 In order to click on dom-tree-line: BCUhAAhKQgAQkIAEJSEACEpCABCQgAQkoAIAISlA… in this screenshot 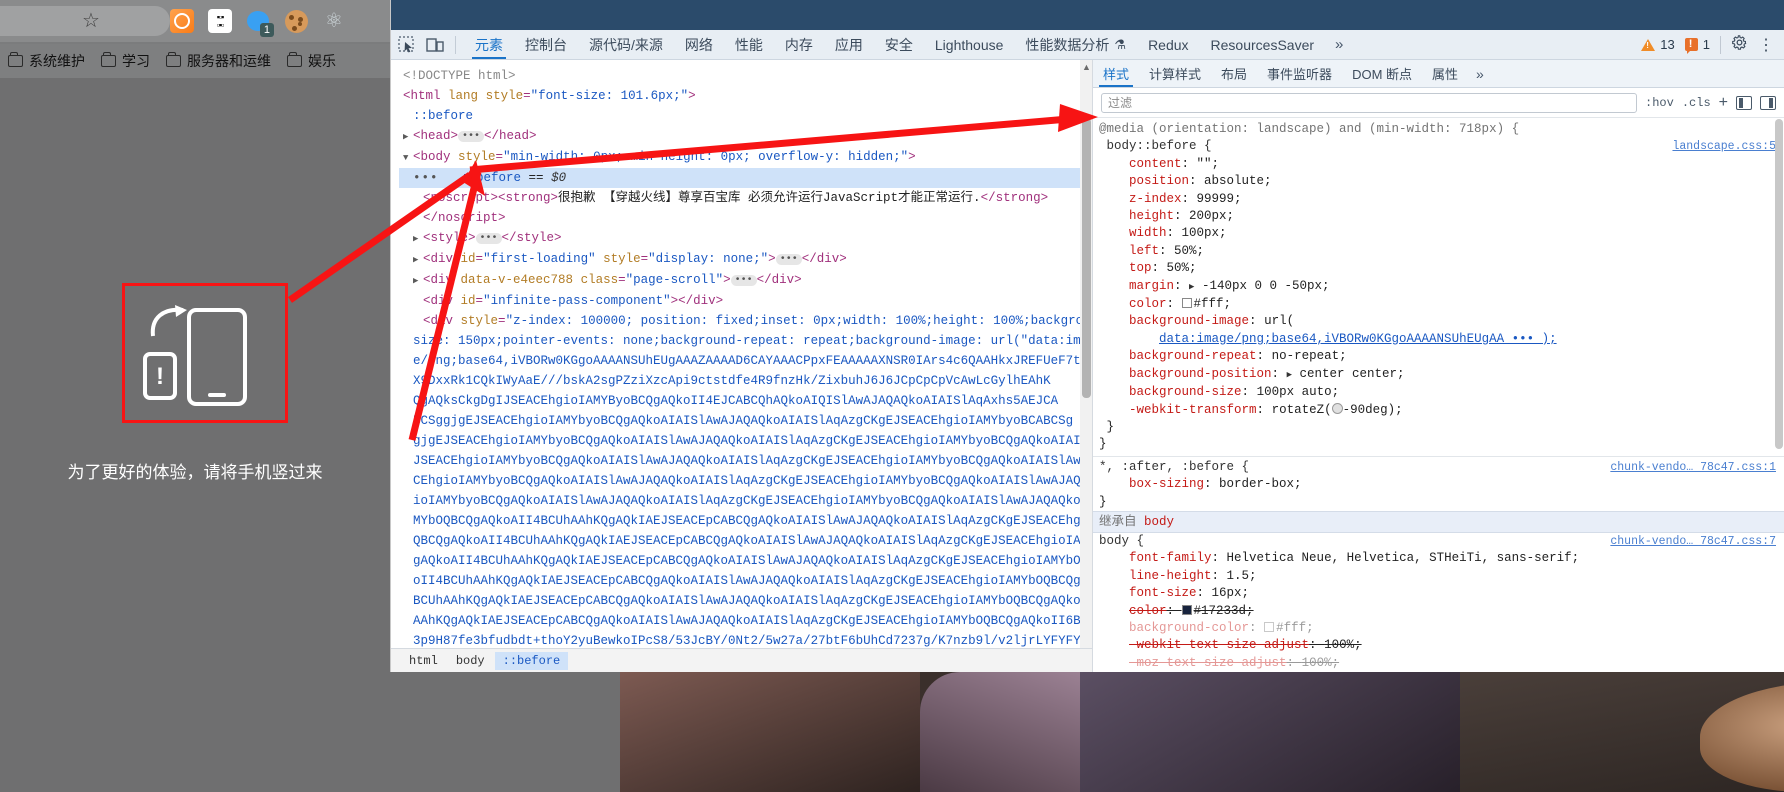, I will do `click(745, 601)`.